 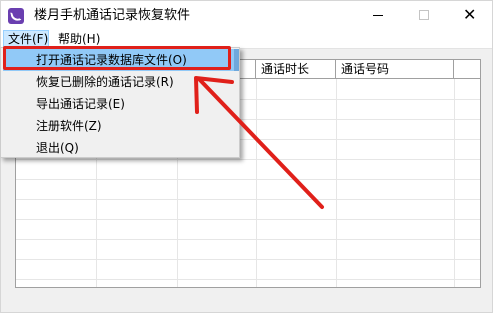 I want to click on menu-item-exit: 退出(Q), so click(x=120, y=148).